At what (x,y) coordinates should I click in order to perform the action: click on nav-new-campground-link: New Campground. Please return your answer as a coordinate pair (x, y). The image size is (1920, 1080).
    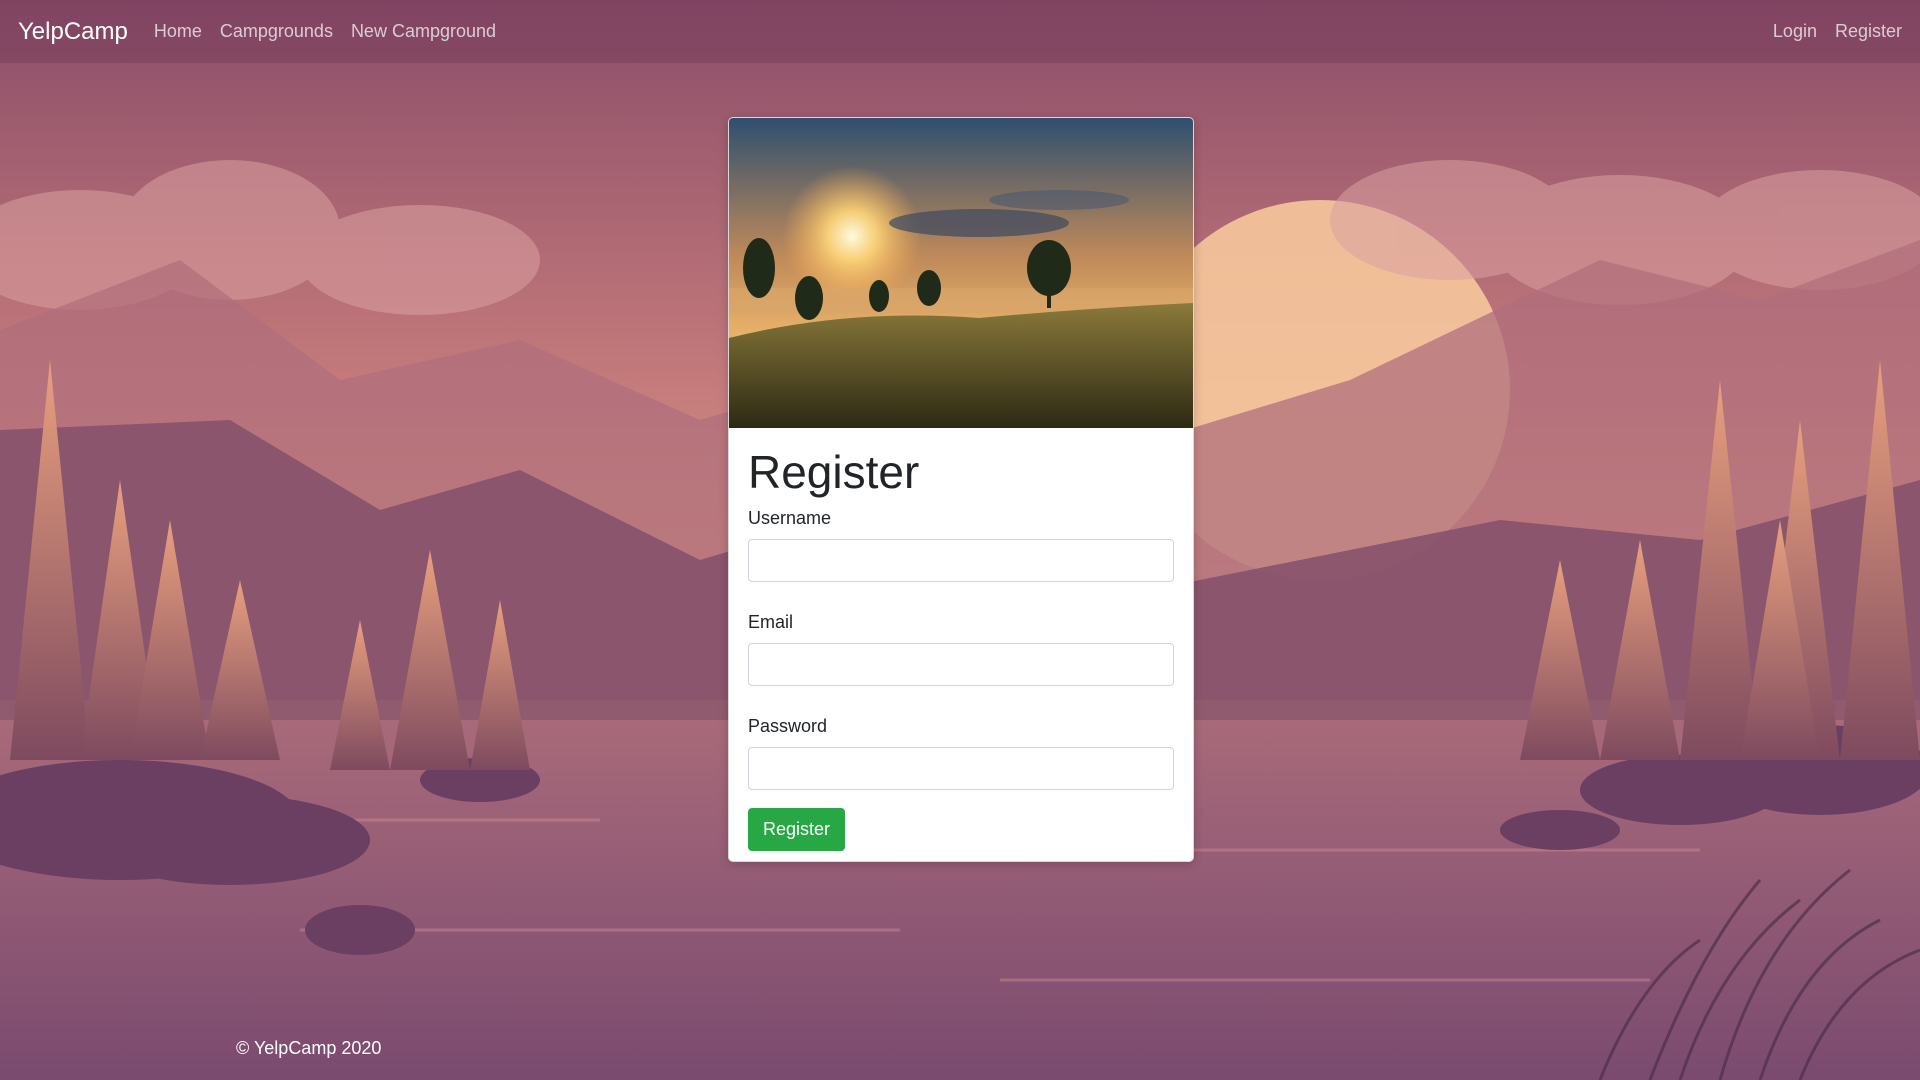
    Looking at the image, I should click on (423, 31).